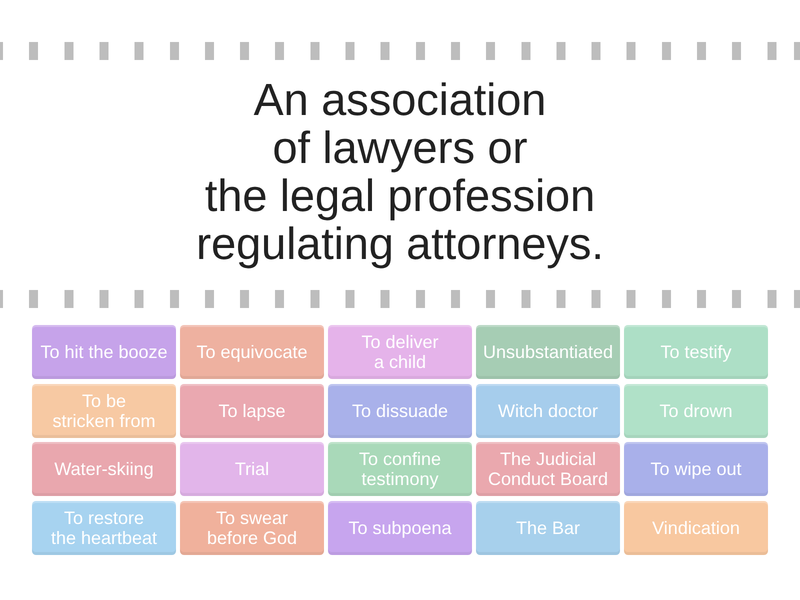  I want to click on answer-tile: To restore the heartbeat, so click(104, 527).